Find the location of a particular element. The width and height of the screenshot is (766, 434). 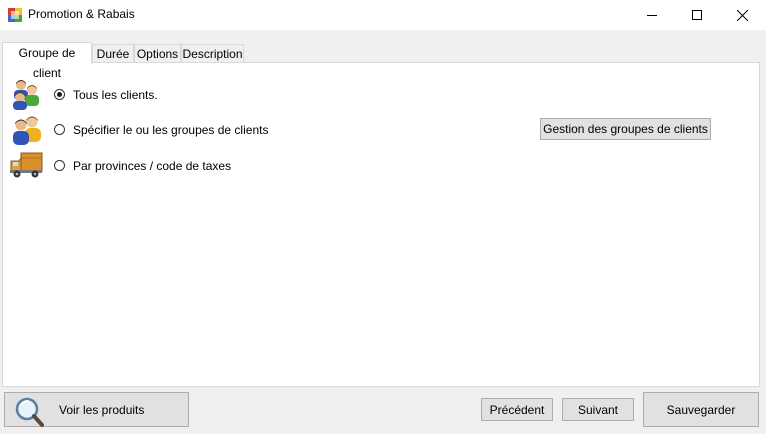

radio-by-province is located at coordinates (59, 165).